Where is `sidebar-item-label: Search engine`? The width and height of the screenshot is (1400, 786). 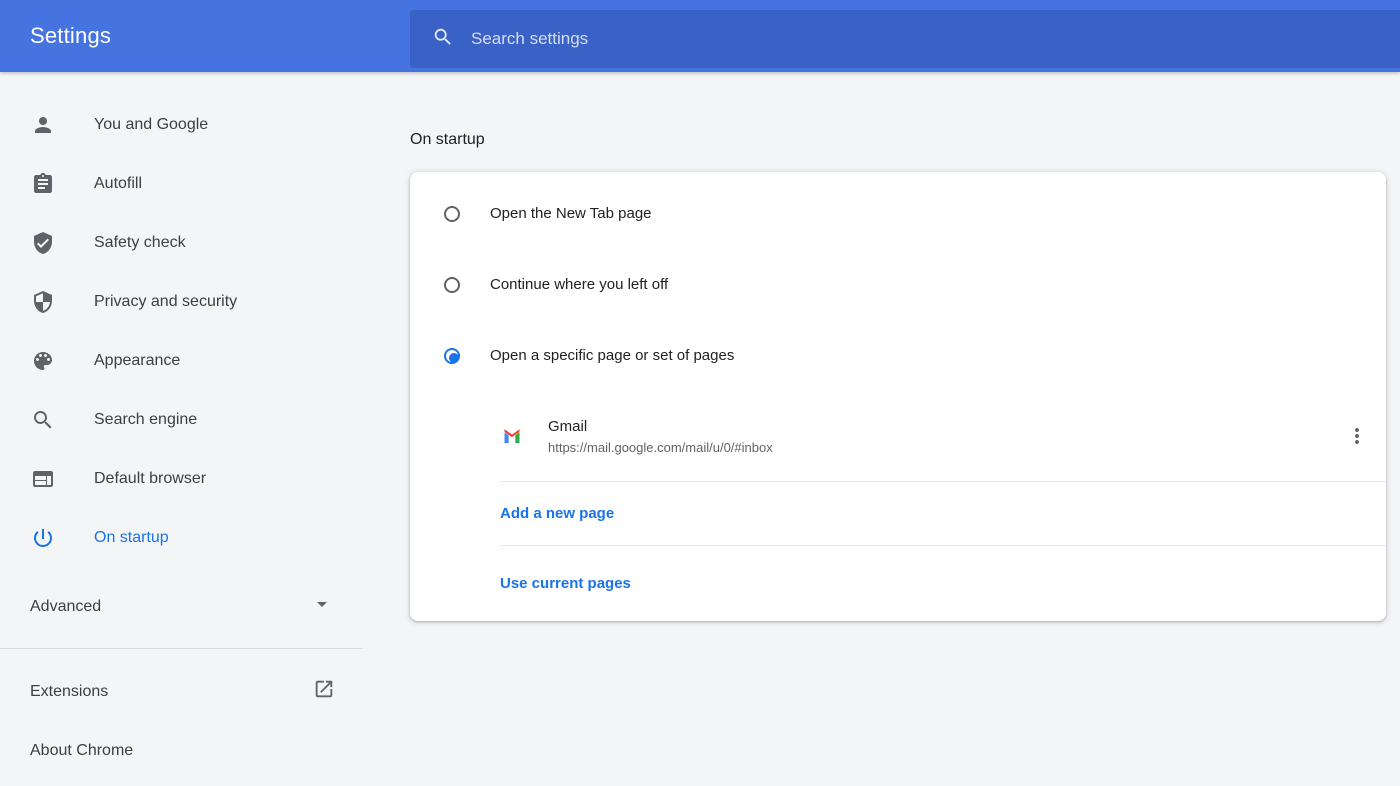
sidebar-item-label: Search engine is located at coordinates (146, 419).